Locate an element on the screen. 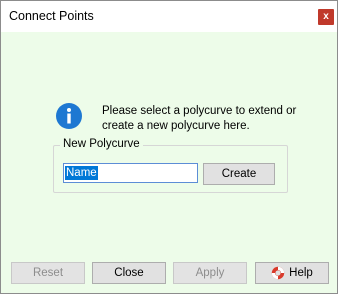  reset-button: Reset is located at coordinates (48, 273).